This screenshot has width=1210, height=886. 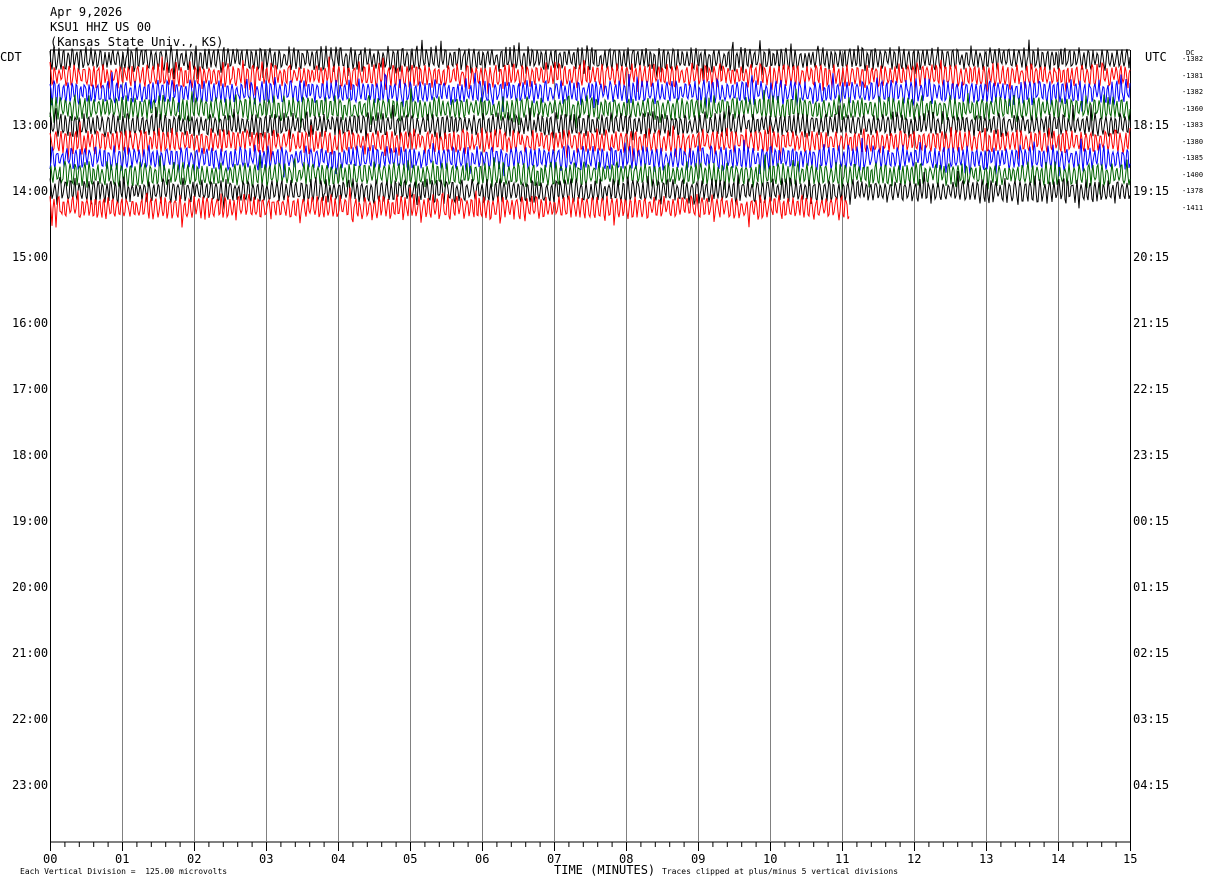 What do you see at coordinates (1193, 141) in the screenshot?
I see `dc-offset-label: -1380` at bounding box center [1193, 141].